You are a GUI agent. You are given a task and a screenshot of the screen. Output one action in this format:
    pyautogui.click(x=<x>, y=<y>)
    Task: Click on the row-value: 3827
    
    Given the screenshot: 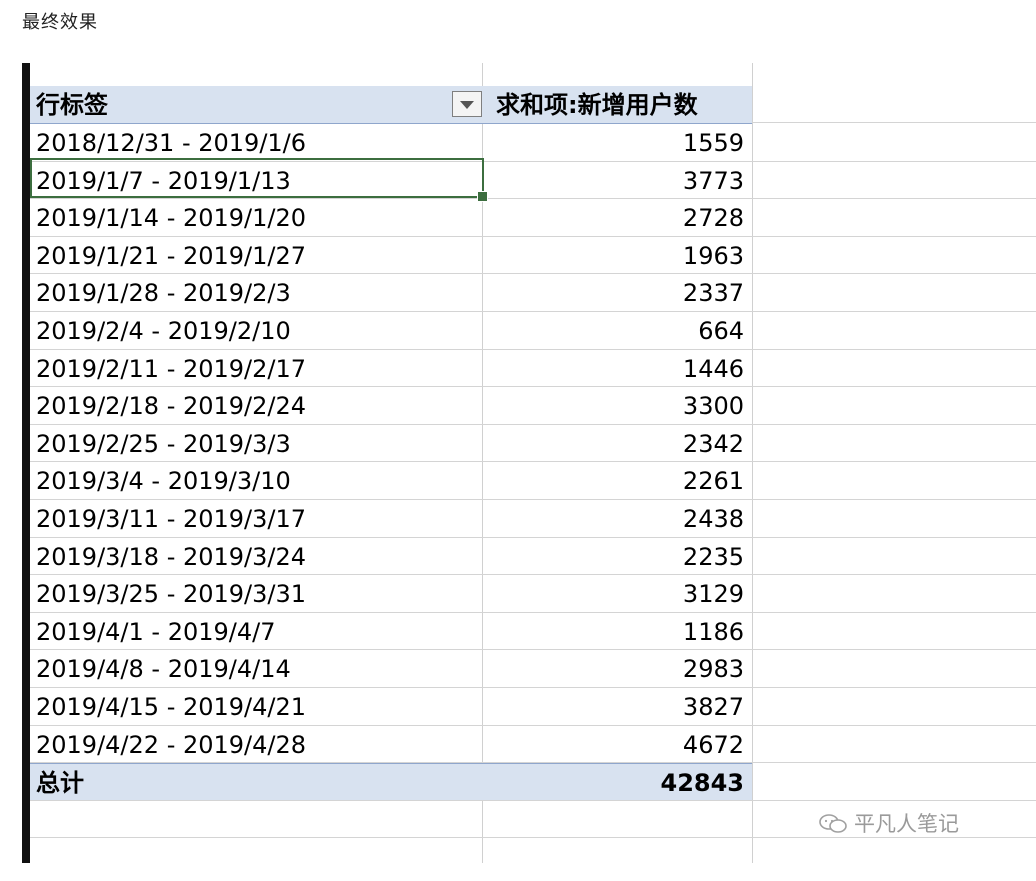 What is the action you would take?
    pyautogui.click(x=713, y=707)
    